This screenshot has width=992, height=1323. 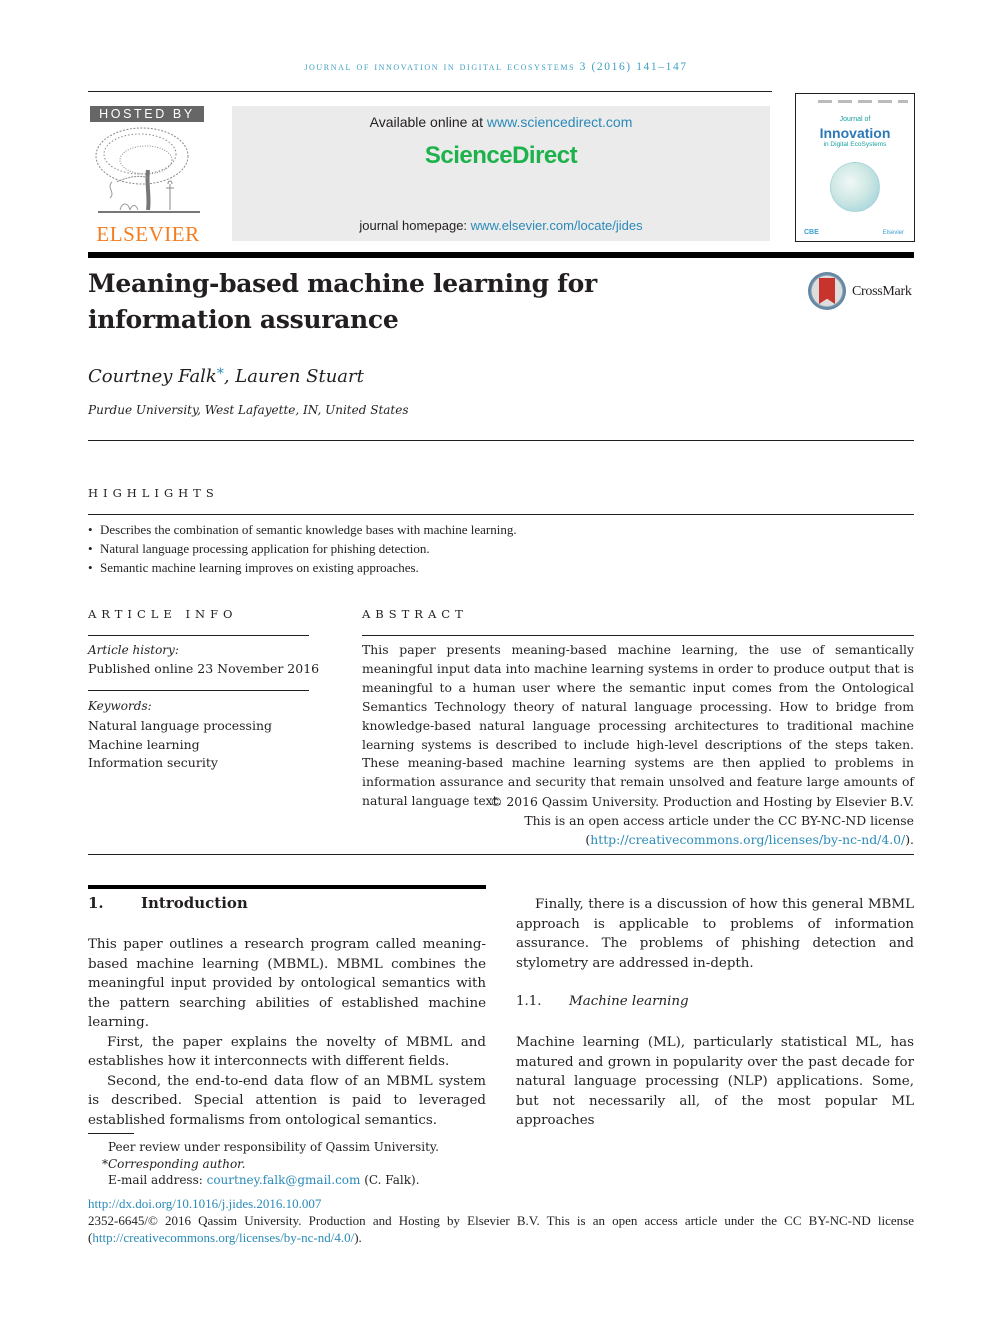 What do you see at coordinates (157, 1180) in the screenshot?
I see `email-label: E-mail address:` at bounding box center [157, 1180].